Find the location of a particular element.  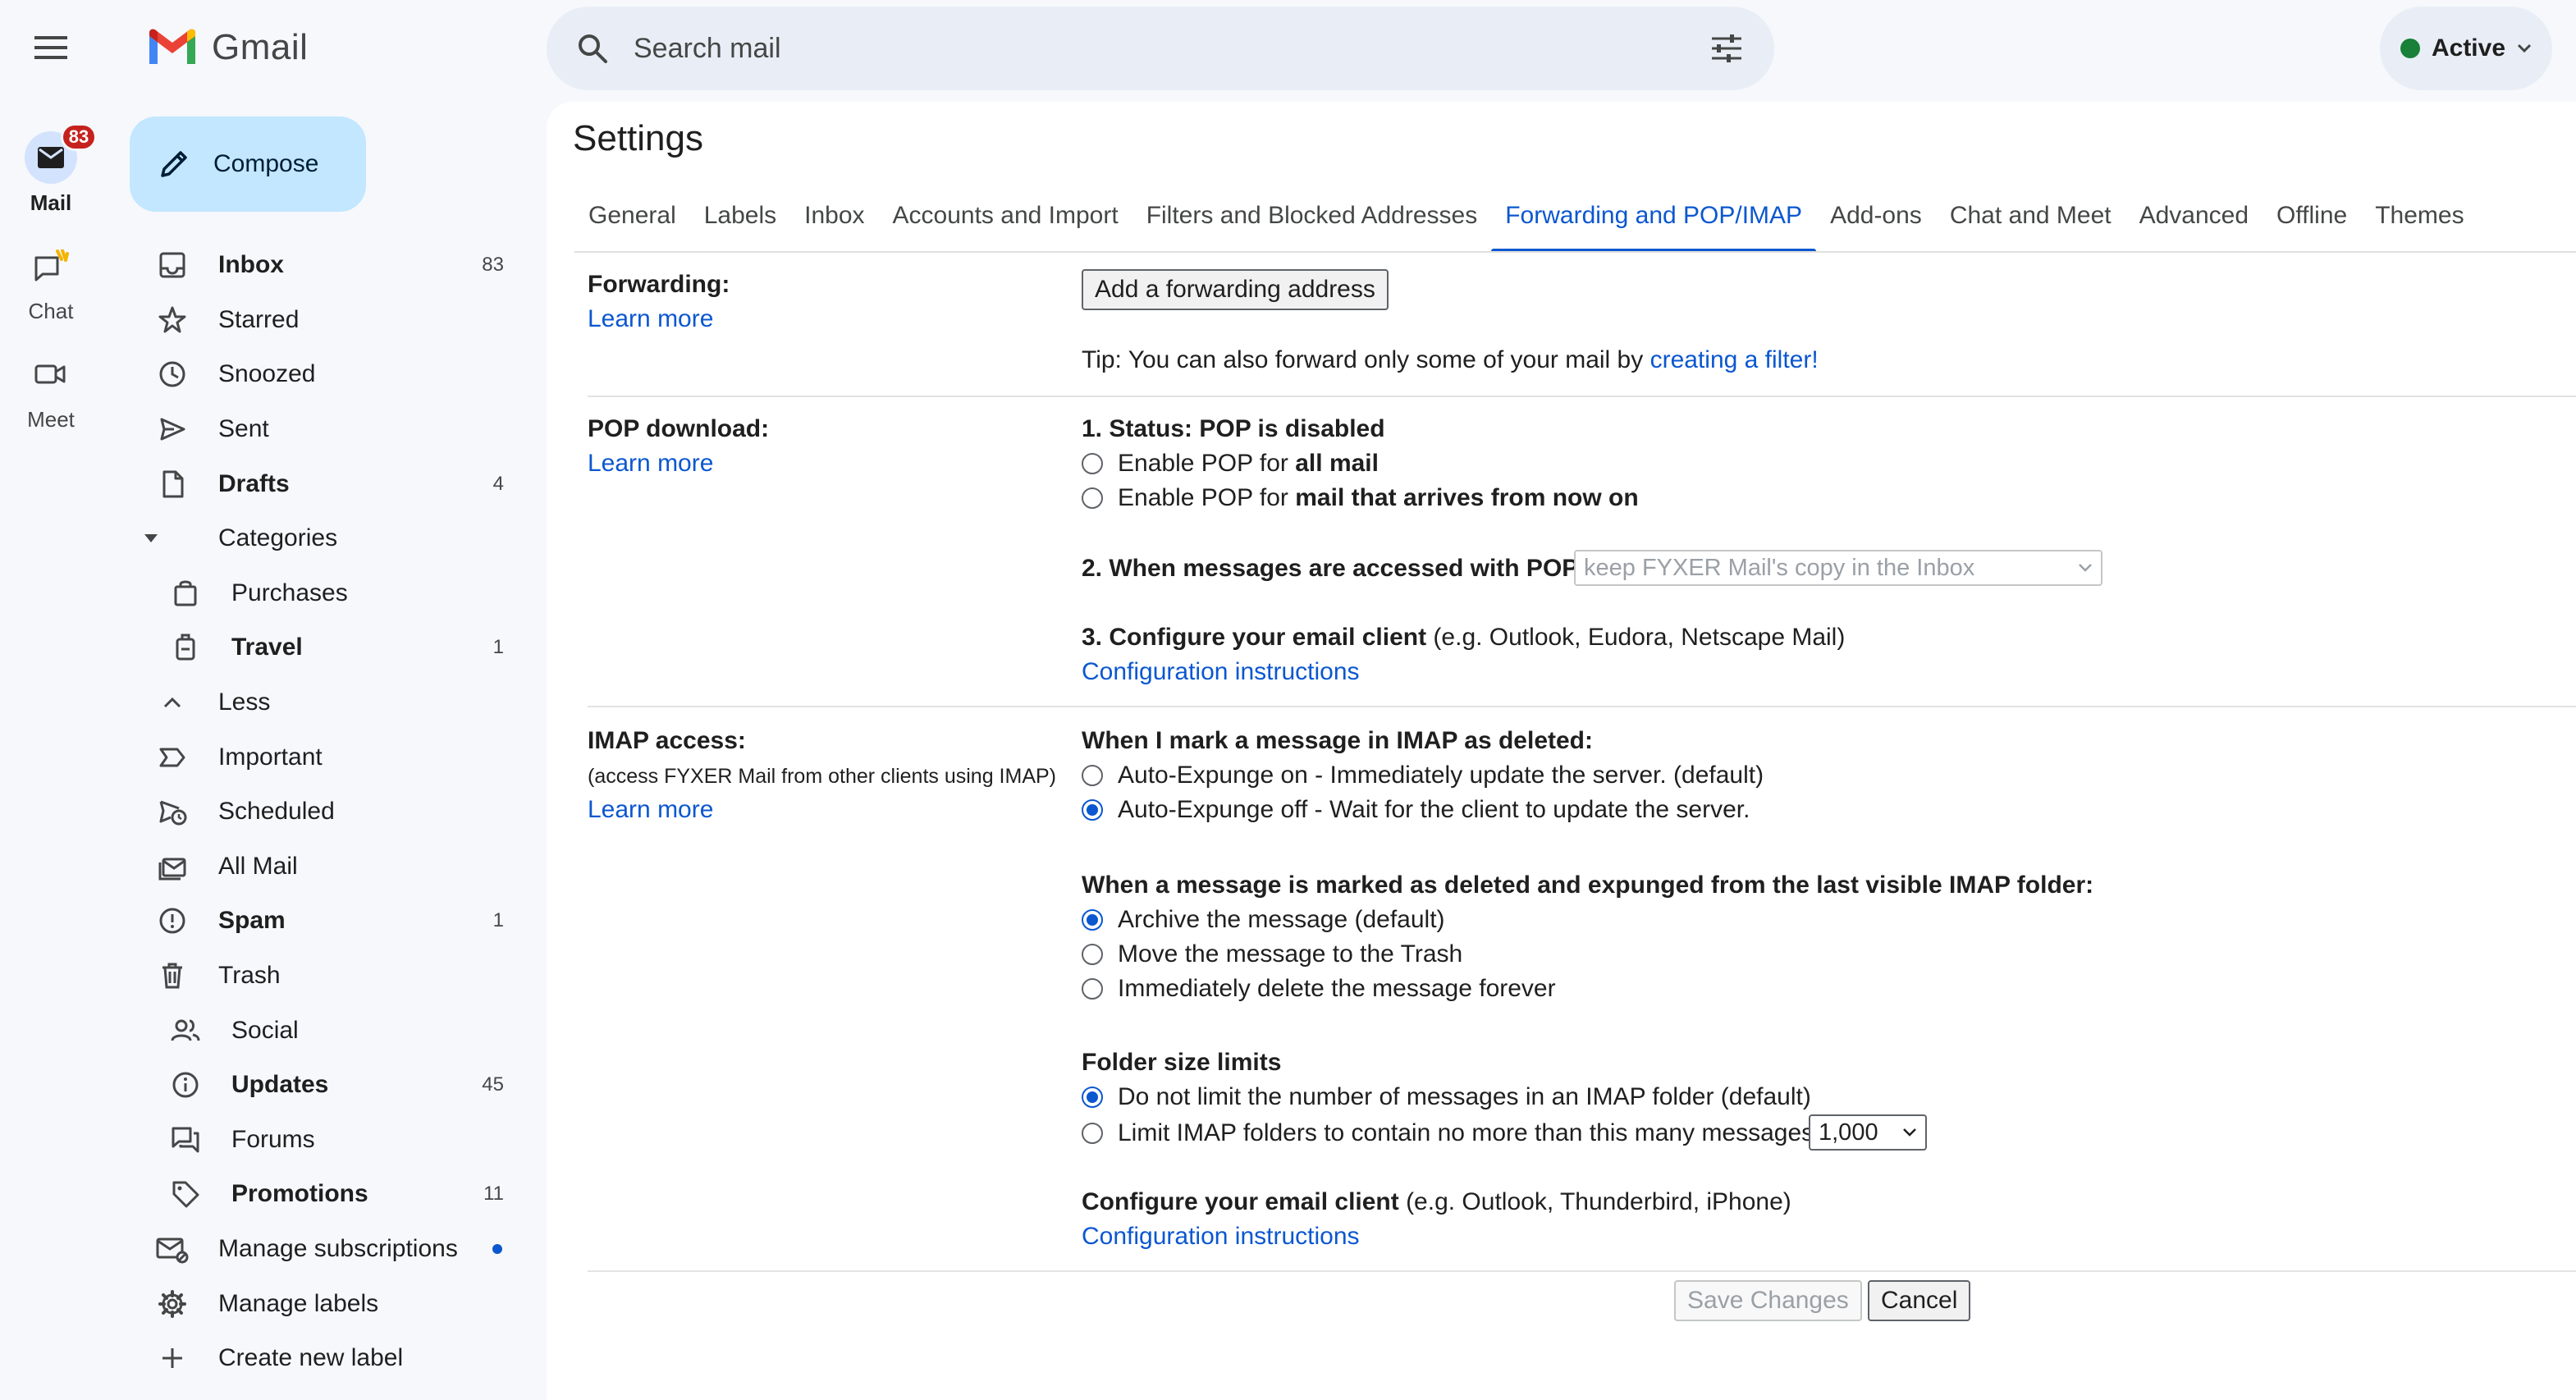

search-bar is located at coordinates (1160, 48).